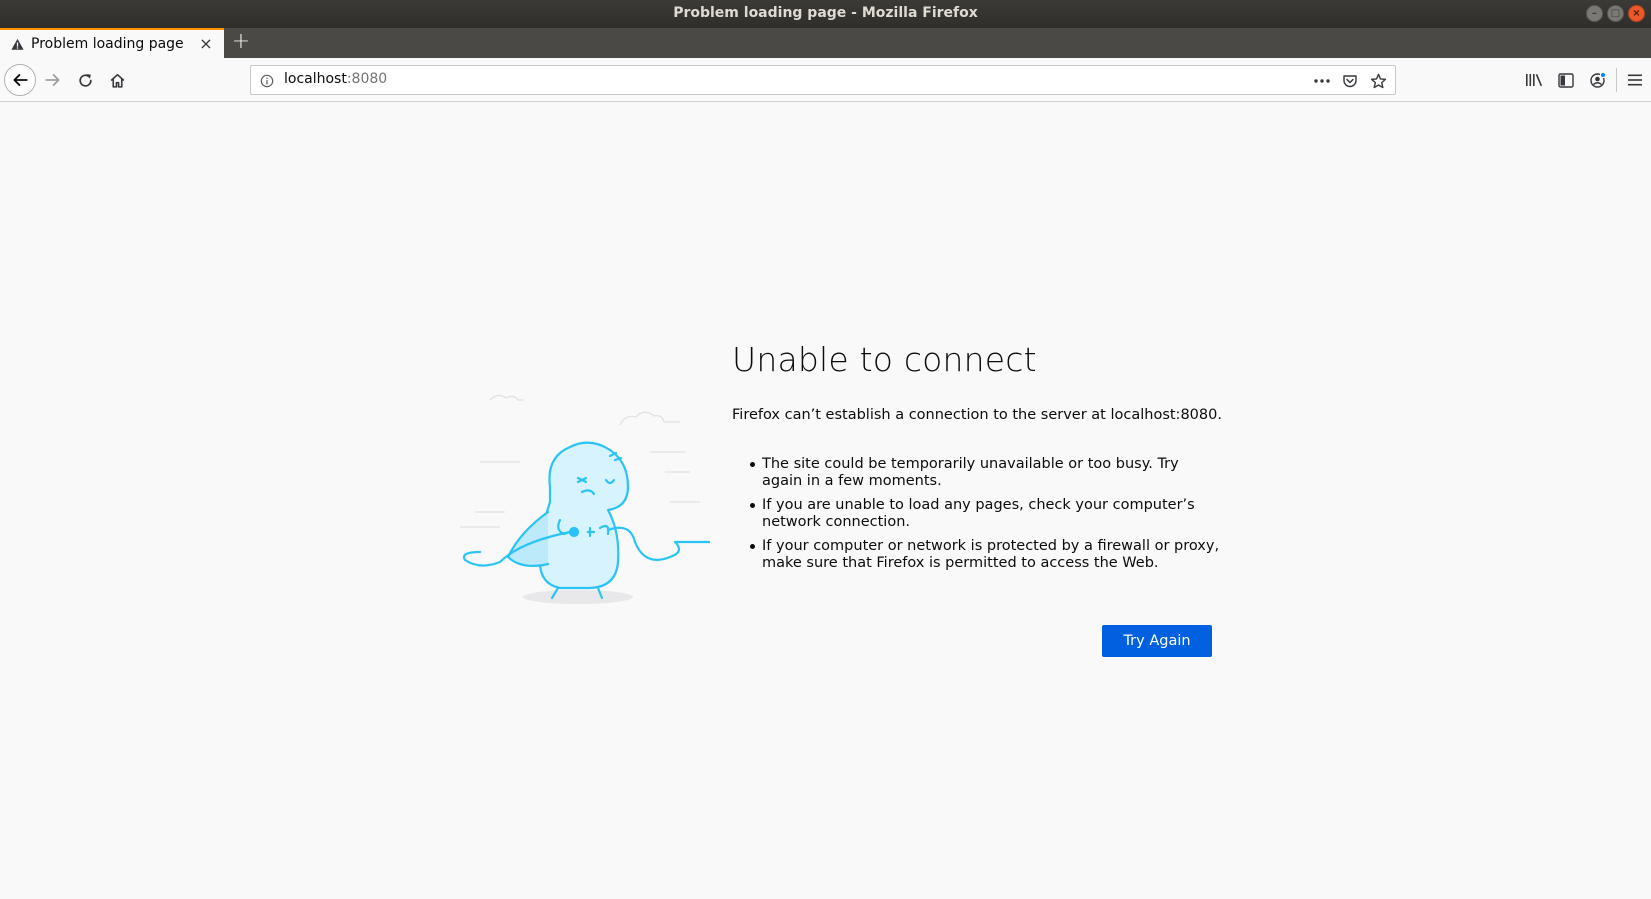 The image size is (1651, 899). I want to click on menu-icon, so click(1635, 80).